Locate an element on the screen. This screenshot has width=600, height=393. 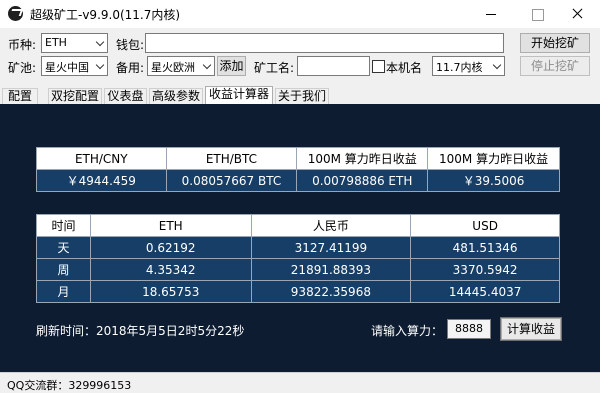
calculate-earnings-button: 计算收益 is located at coordinates (531, 329).